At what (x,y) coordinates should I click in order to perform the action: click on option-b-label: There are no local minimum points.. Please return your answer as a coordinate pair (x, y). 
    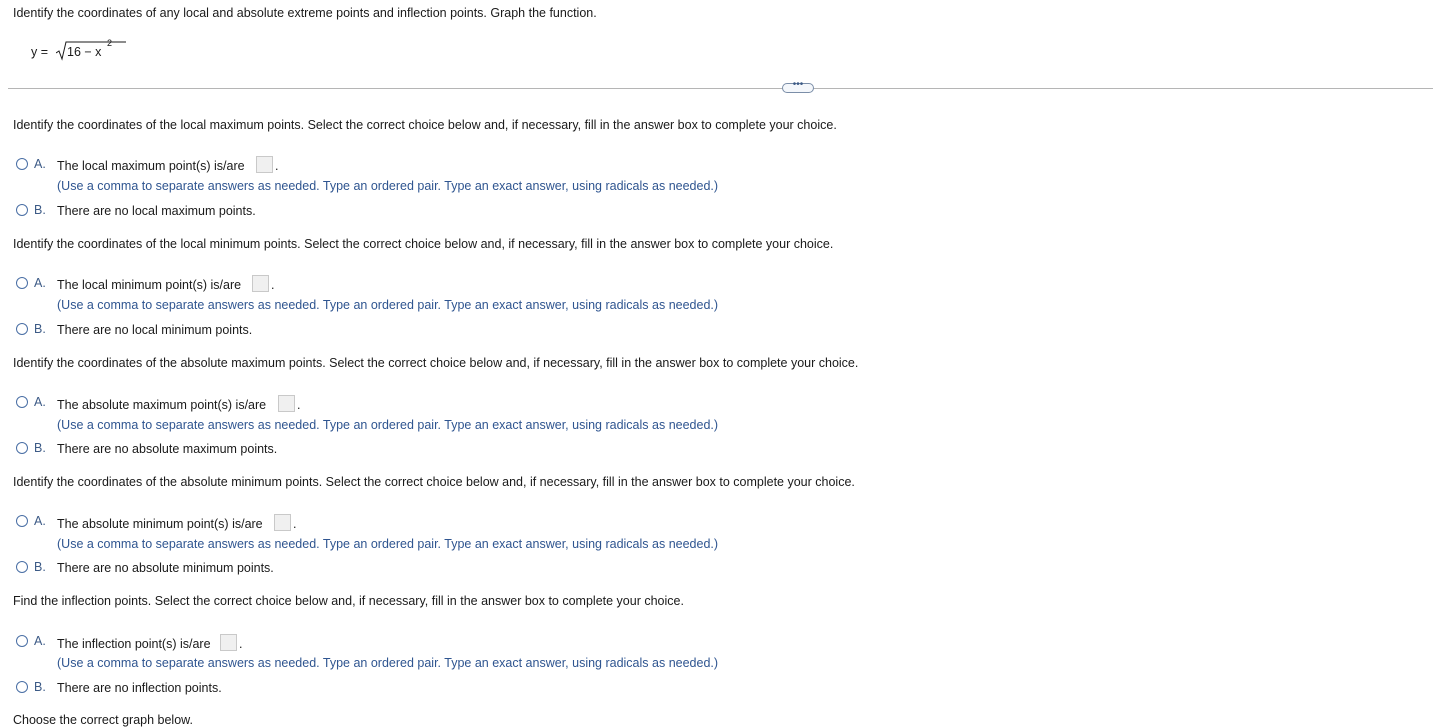
    Looking at the image, I should click on (155, 330).